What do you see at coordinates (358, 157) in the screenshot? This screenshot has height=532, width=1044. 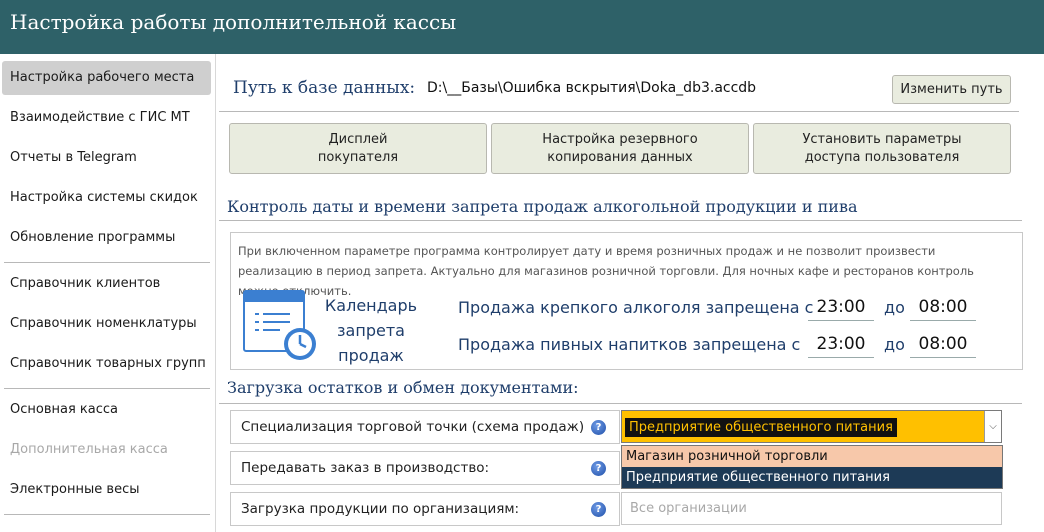 I see `customer-display-label-2: покупателя` at bounding box center [358, 157].